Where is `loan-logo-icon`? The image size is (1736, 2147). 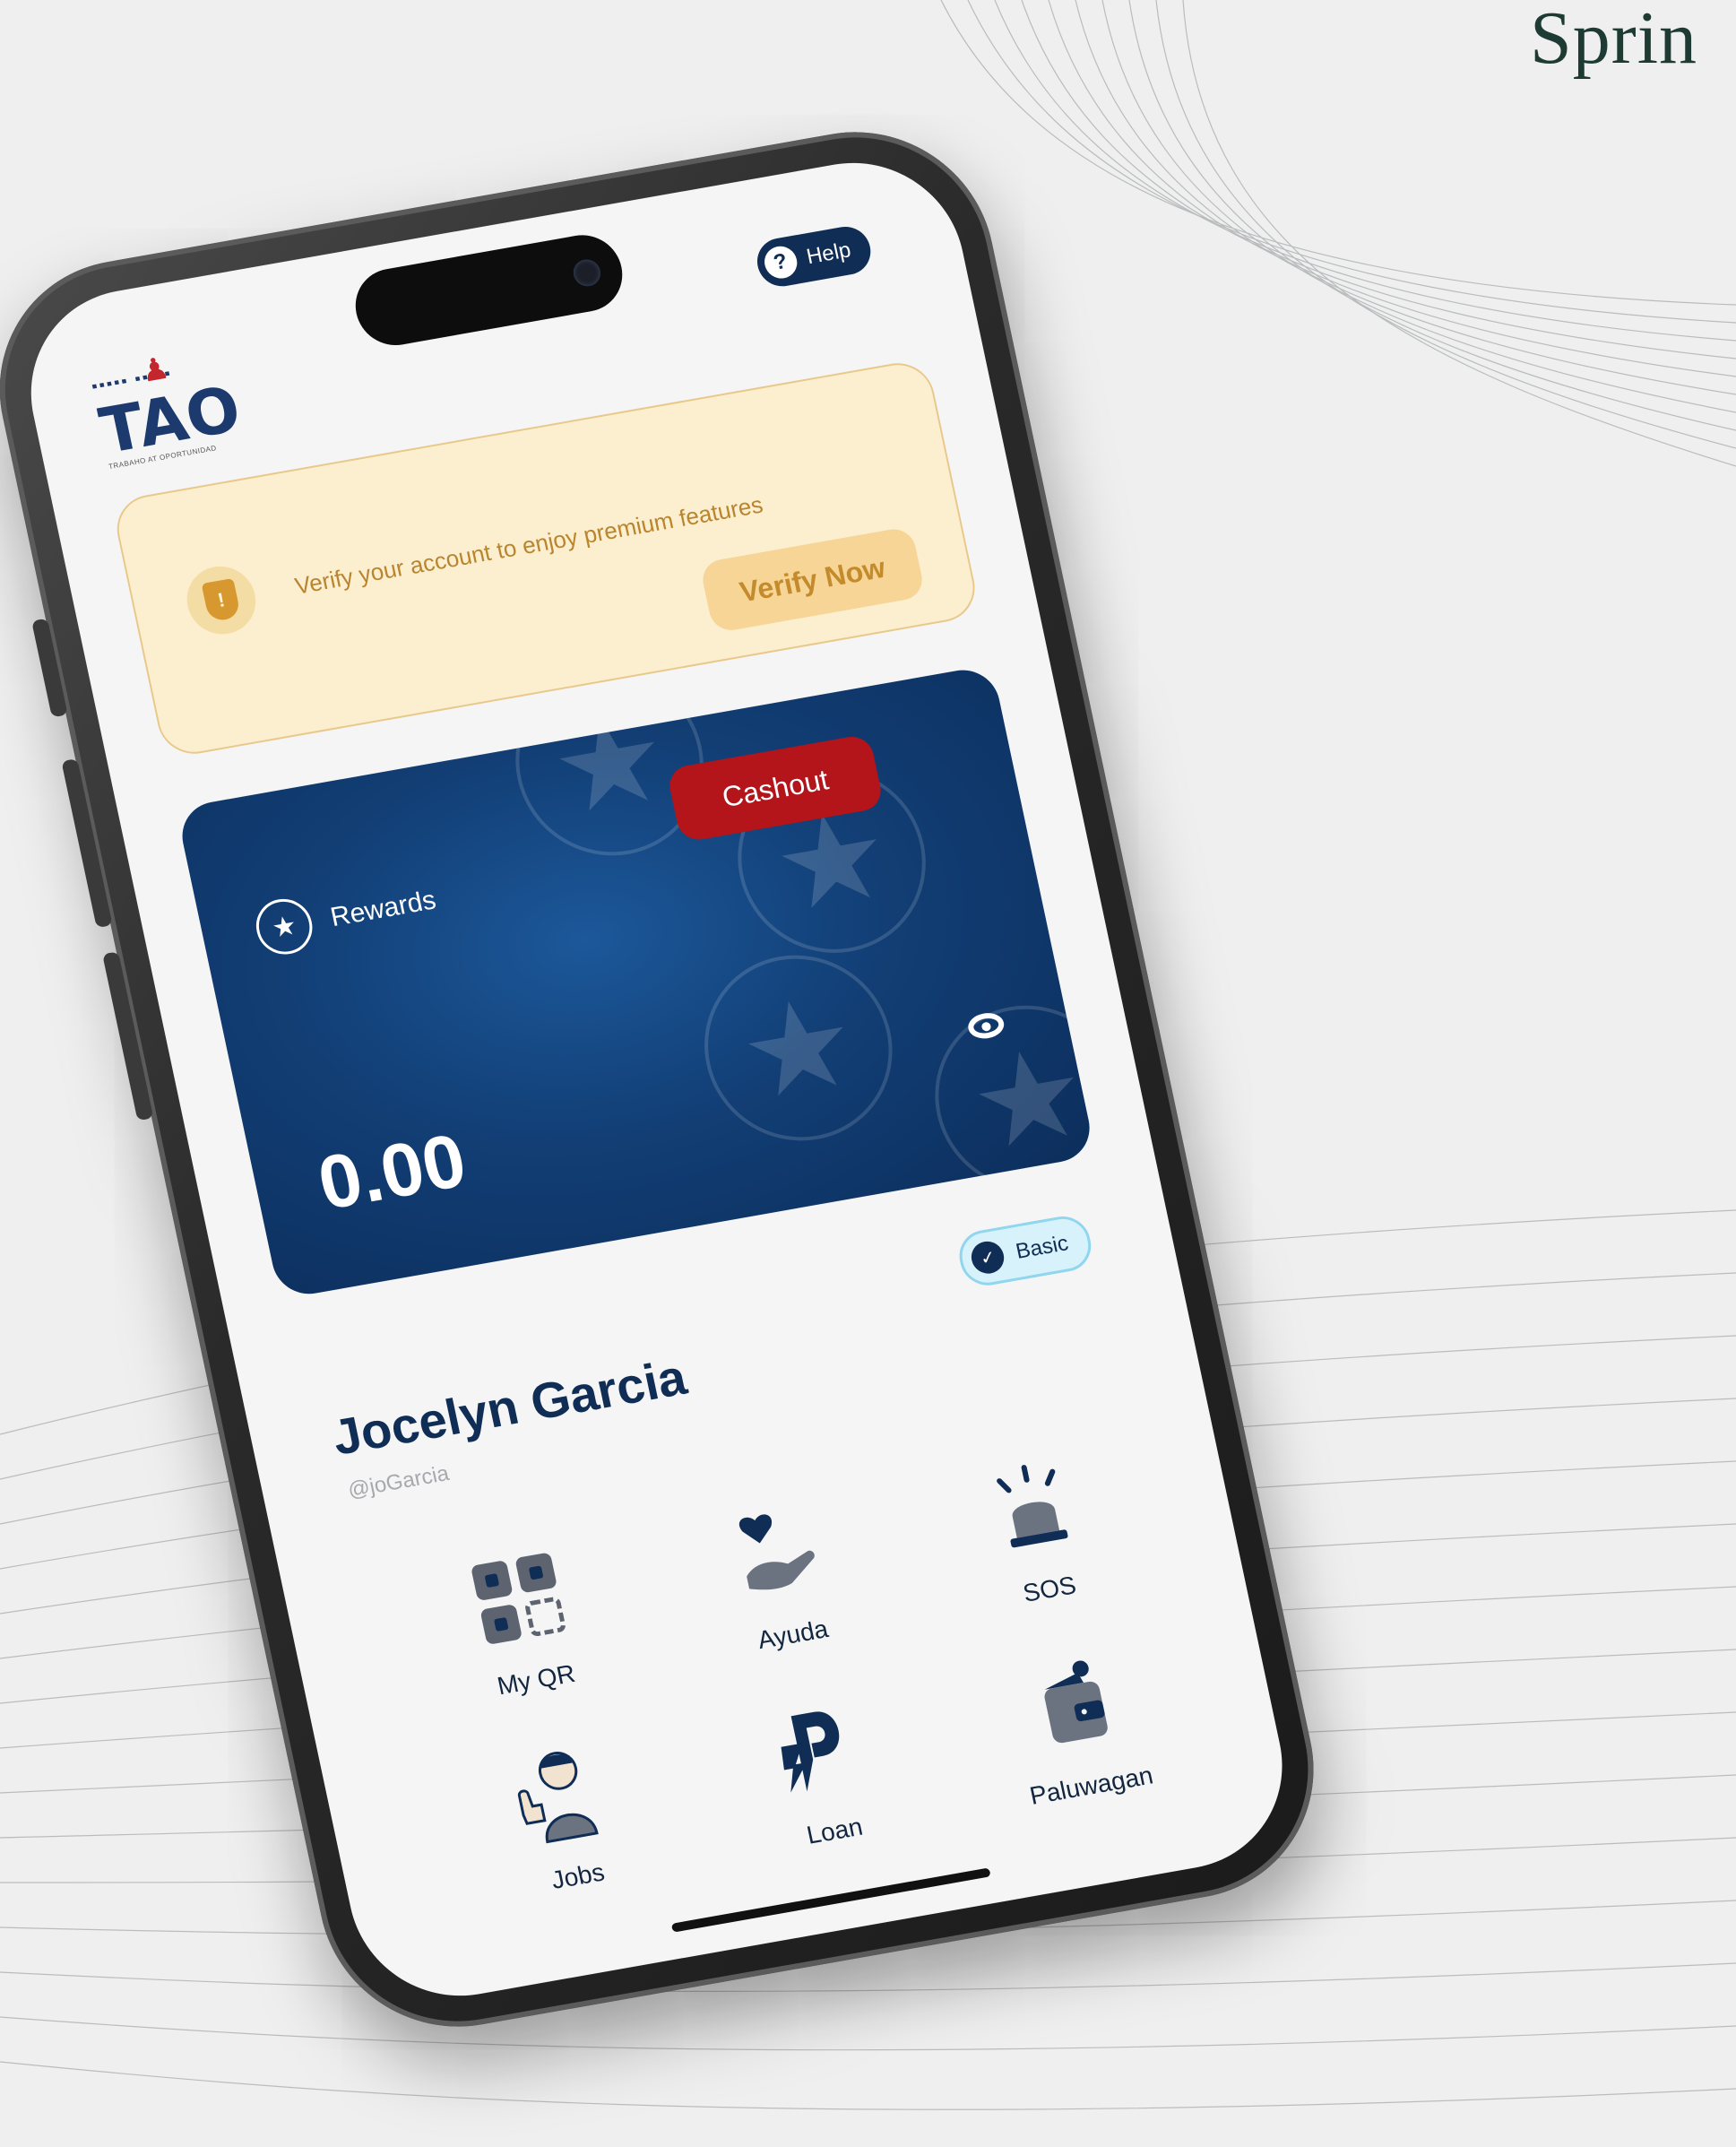 loan-logo-icon is located at coordinates (817, 1749).